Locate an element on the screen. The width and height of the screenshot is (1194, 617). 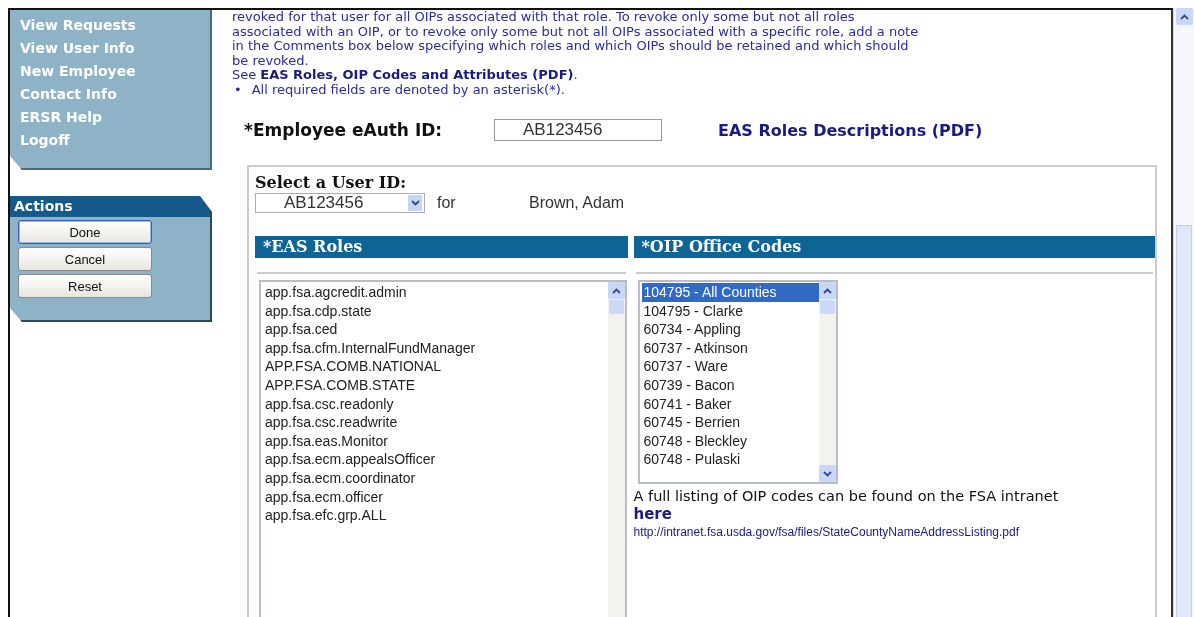
office-option: 60737 - Atkinson is located at coordinates (730, 348).